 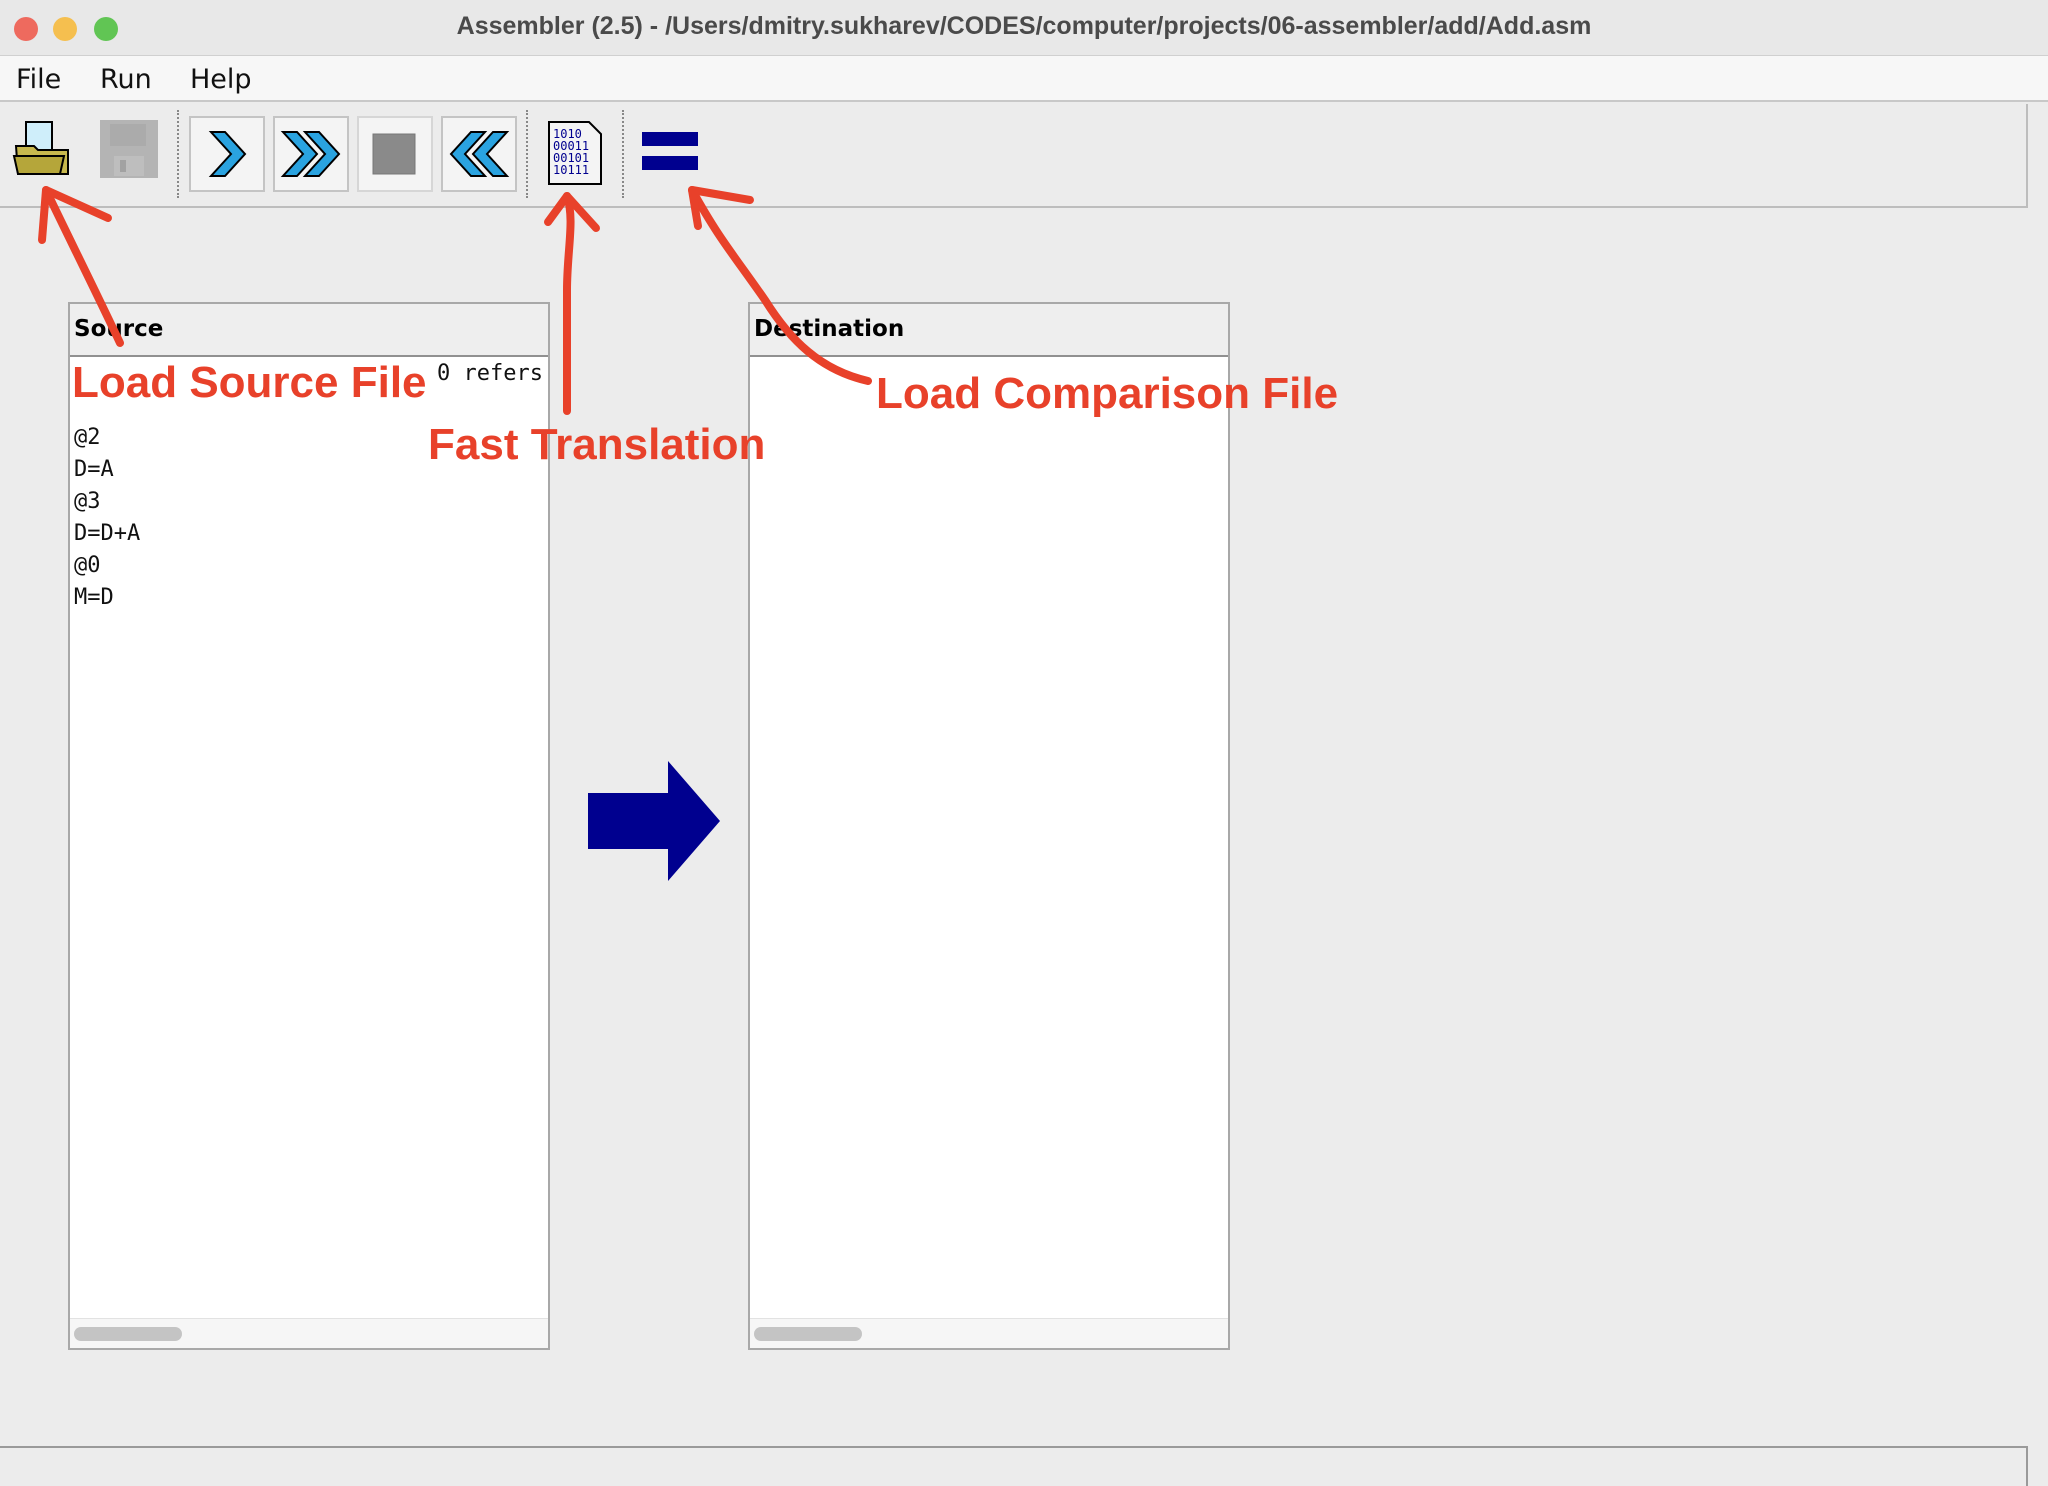 I want to click on annotation-fast-translation: Fast Translation, so click(x=597, y=444).